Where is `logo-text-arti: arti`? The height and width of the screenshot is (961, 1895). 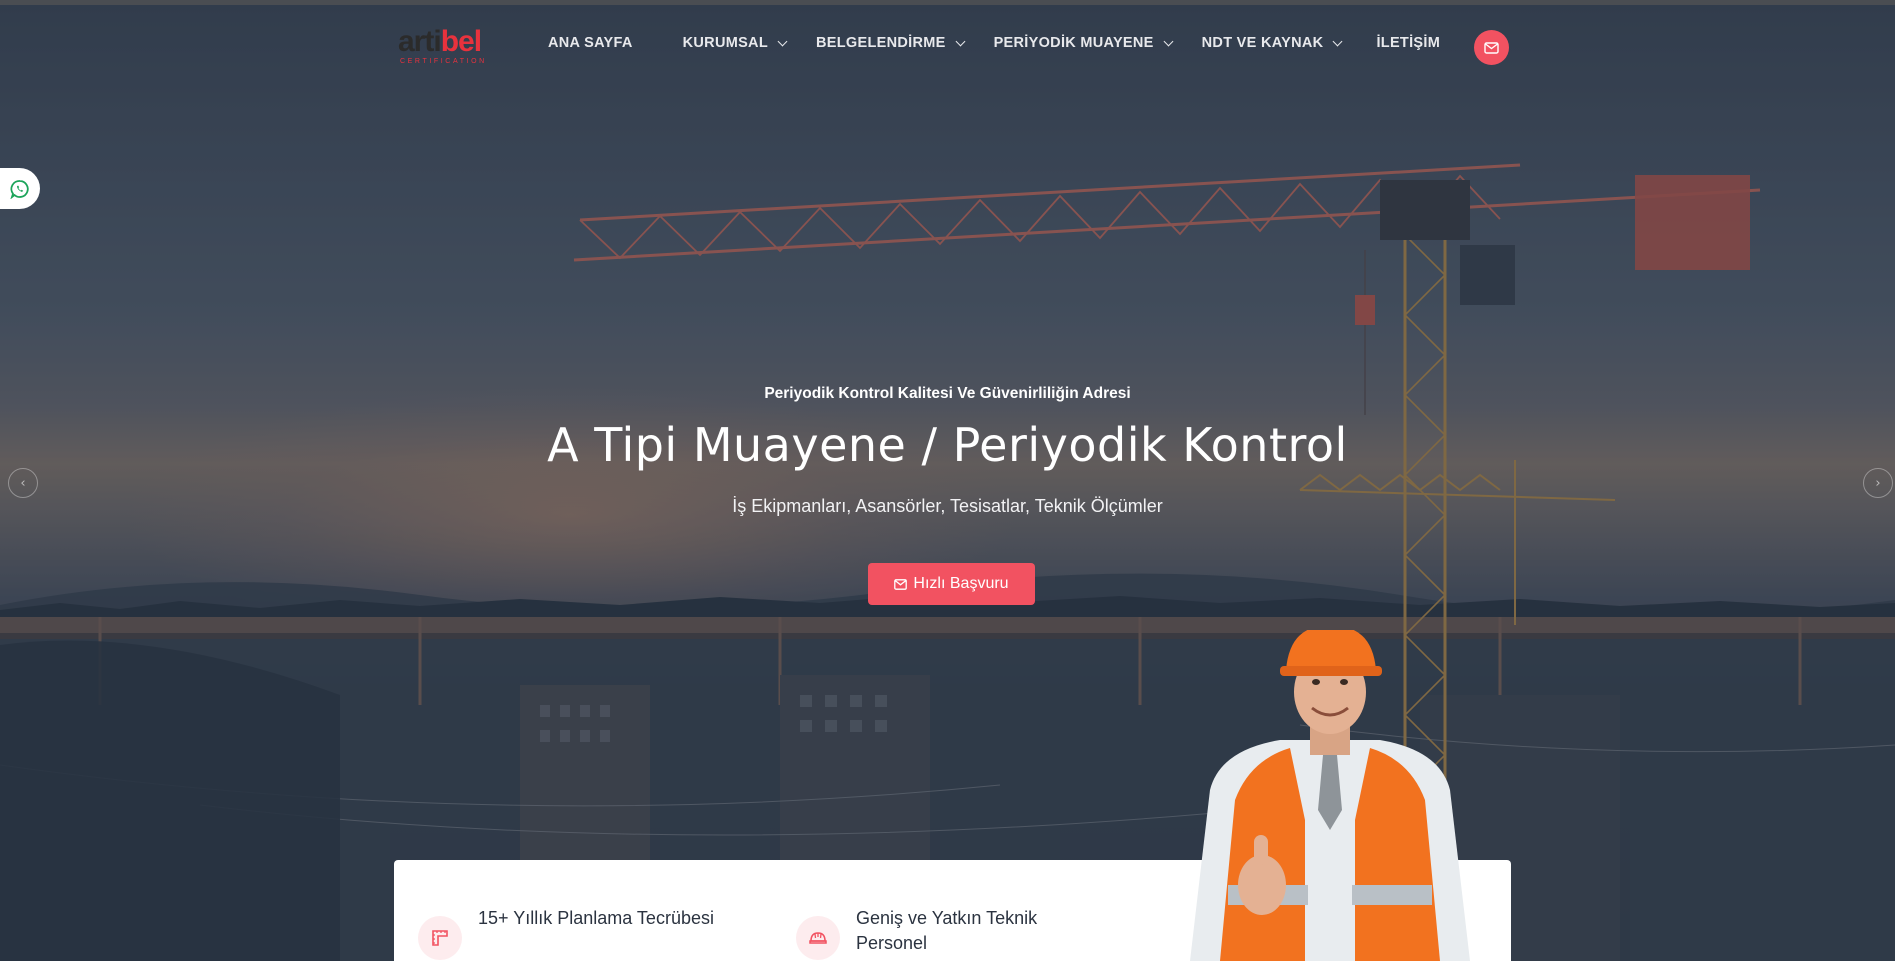 logo-text-arti: arti is located at coordinates (420, 41).